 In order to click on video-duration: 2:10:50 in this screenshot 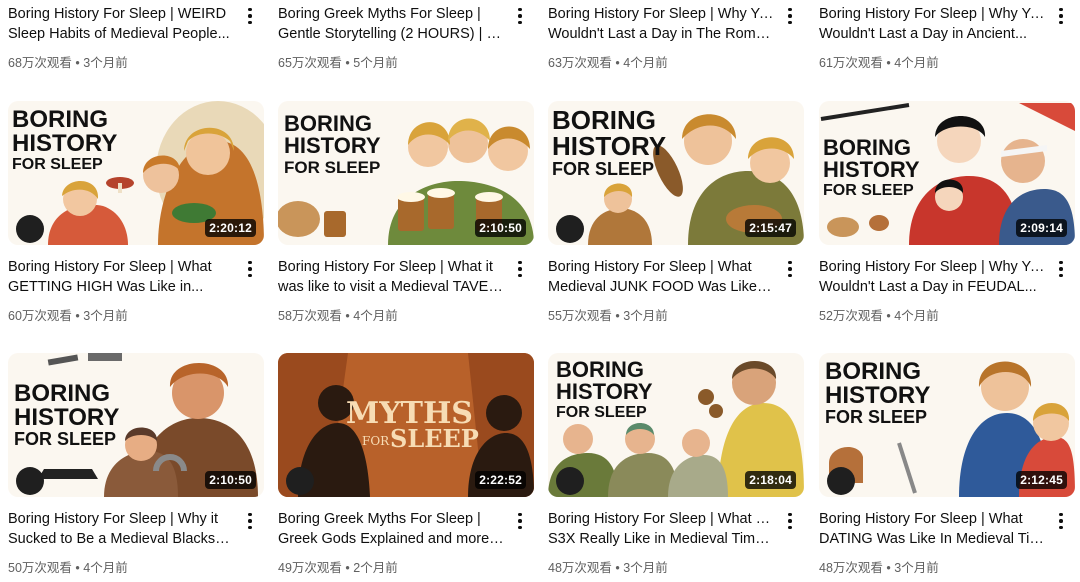, I will do `click(230, 480)`.